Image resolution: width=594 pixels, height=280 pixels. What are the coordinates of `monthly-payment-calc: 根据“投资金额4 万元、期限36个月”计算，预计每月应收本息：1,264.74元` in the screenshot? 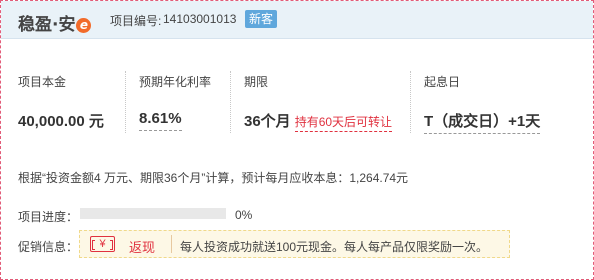 It's located at (213, 178).